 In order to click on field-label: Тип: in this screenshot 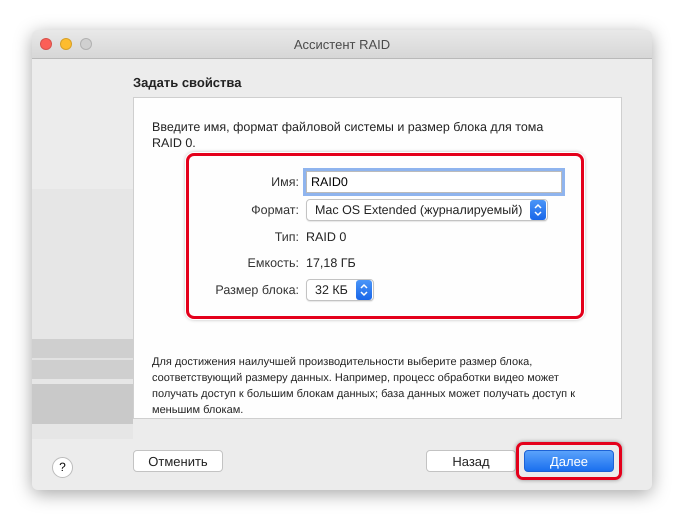, I will do `click(286, 237)`.